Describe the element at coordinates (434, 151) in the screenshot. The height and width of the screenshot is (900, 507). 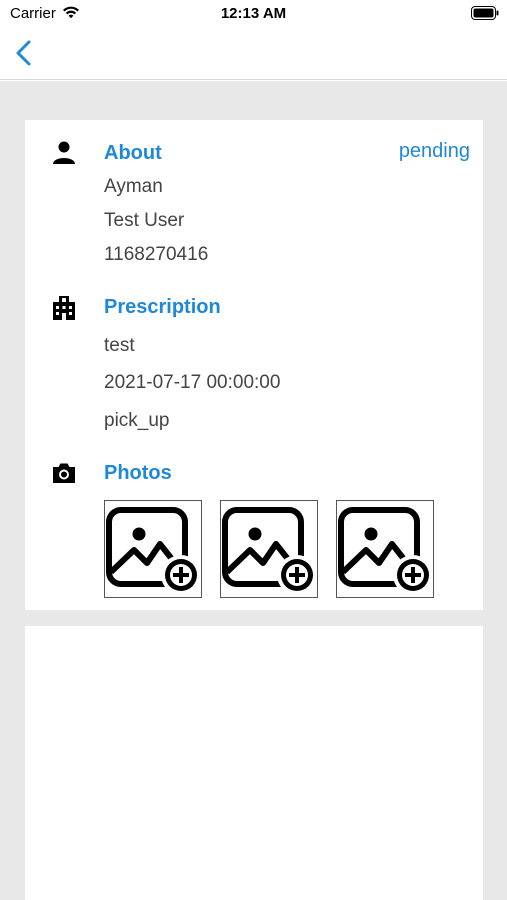
I see `status-badge: pending` at that location.